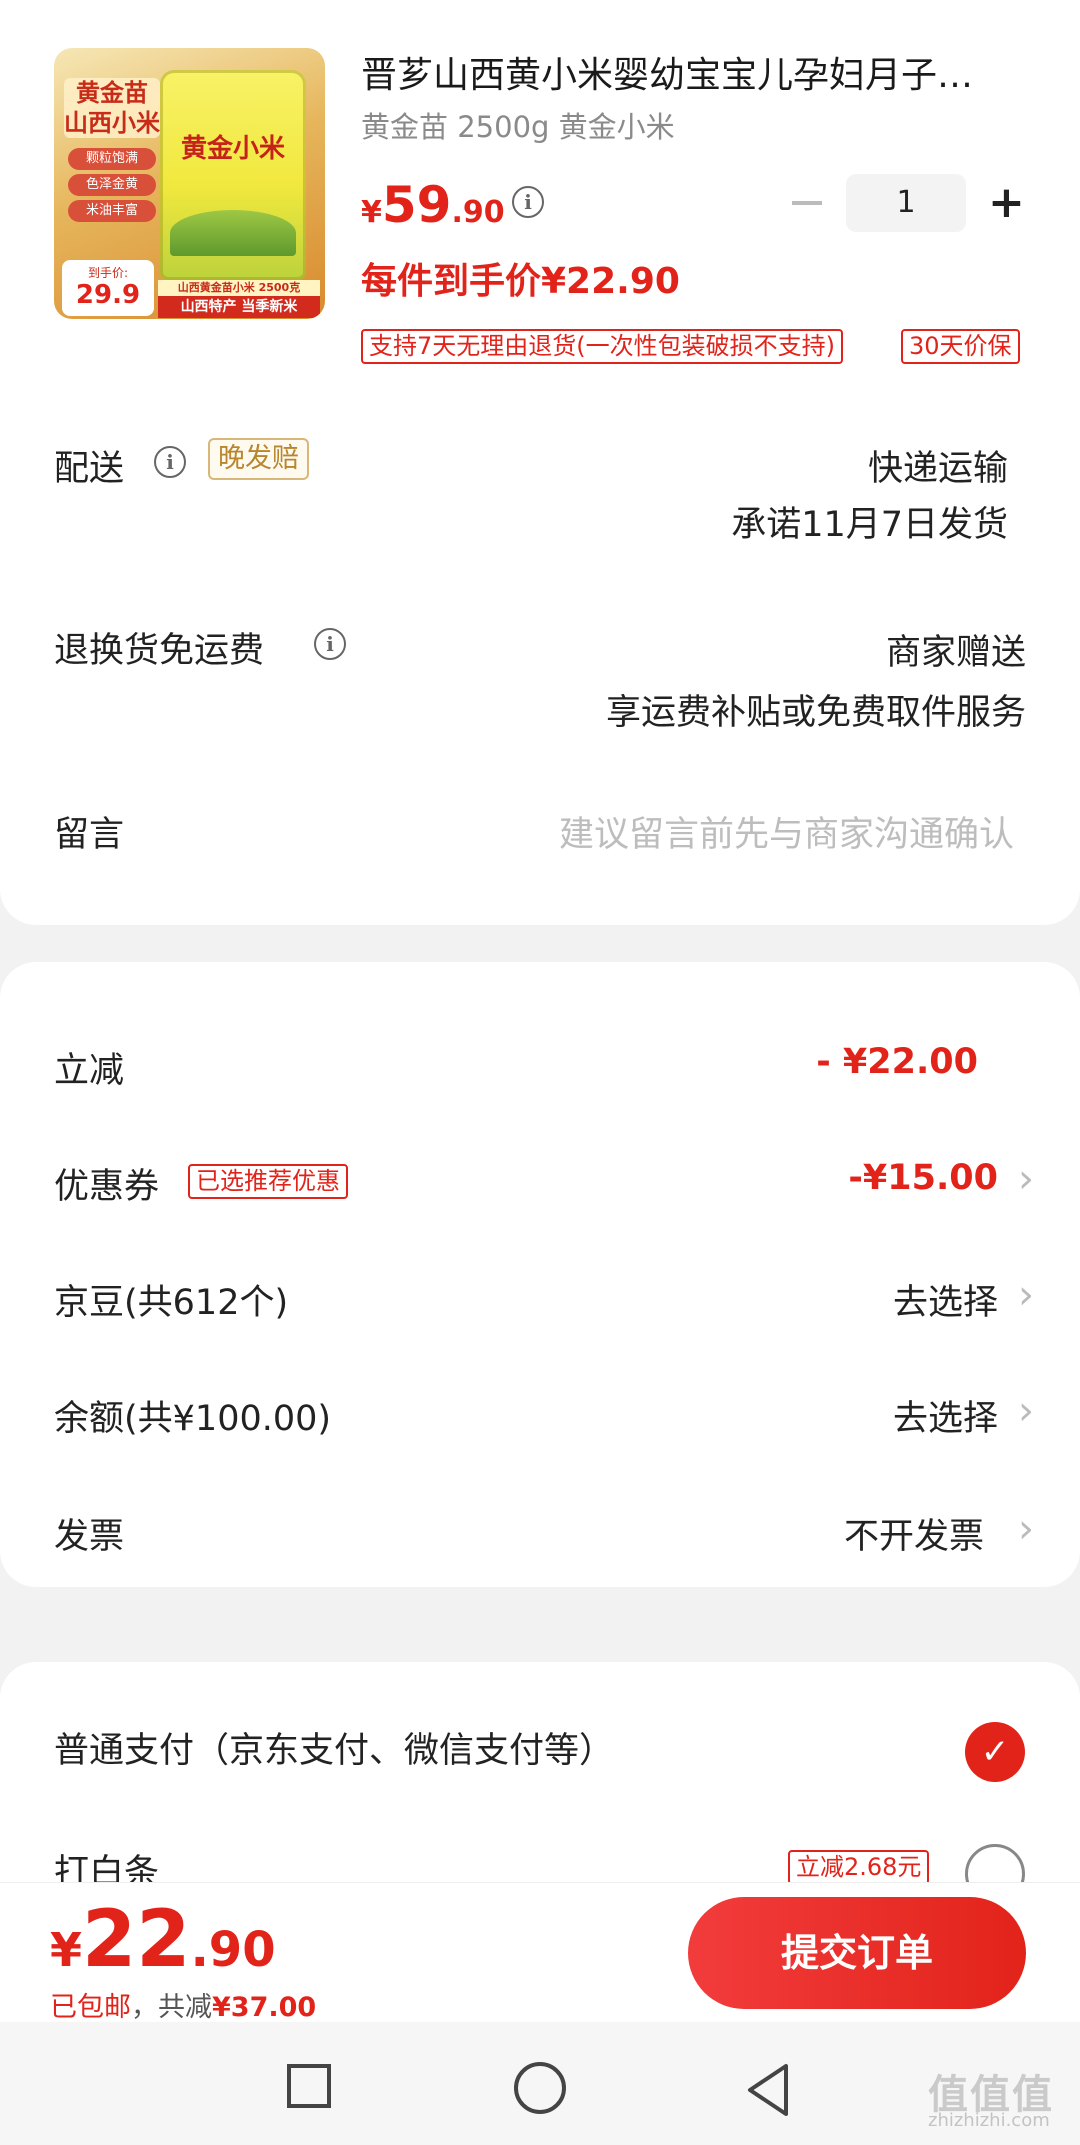  What do you see at coordinates (170, 462) in the screenshot?
I see `delivery-info-icon: i` at bounding box center [170, 462].